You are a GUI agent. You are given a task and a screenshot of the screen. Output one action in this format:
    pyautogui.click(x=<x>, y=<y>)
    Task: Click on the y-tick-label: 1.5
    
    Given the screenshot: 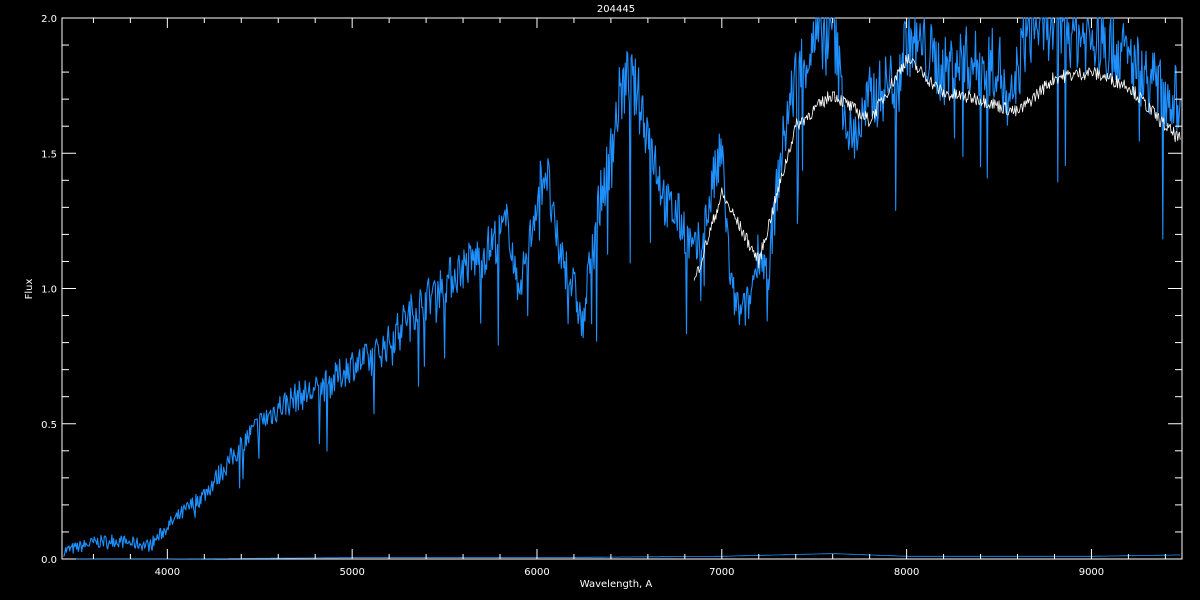 What is the action you would take?
    pyautogui.click(x=49, y=154)
    